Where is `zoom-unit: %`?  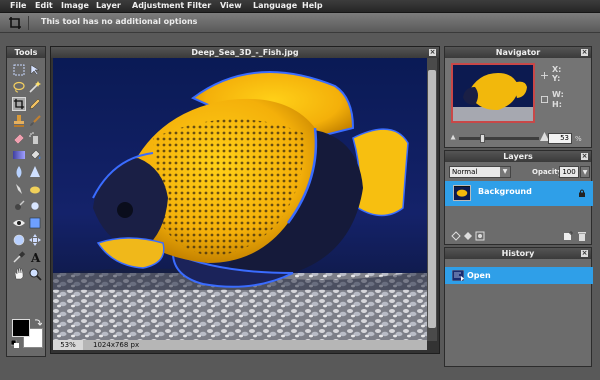
zoom-unit: % is located at coordinates (578, 139).